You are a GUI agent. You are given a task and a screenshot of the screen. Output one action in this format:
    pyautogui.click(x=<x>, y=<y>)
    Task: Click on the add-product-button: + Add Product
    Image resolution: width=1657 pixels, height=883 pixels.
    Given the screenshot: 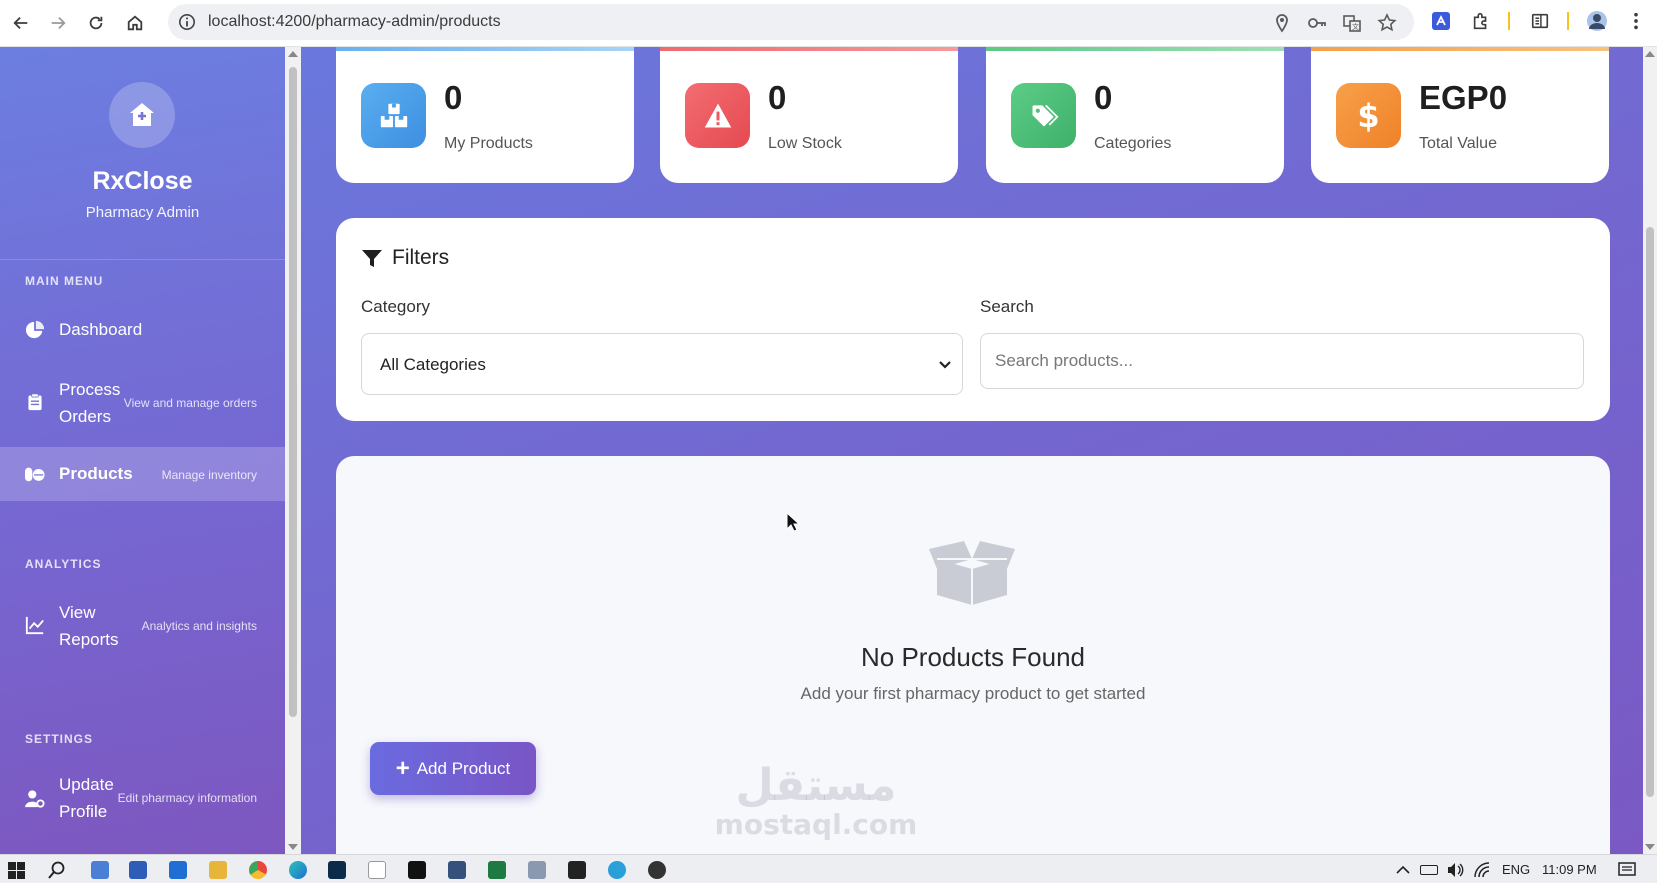 What is the action you would take?
    pyautogui.click(x=453, y=768)
    